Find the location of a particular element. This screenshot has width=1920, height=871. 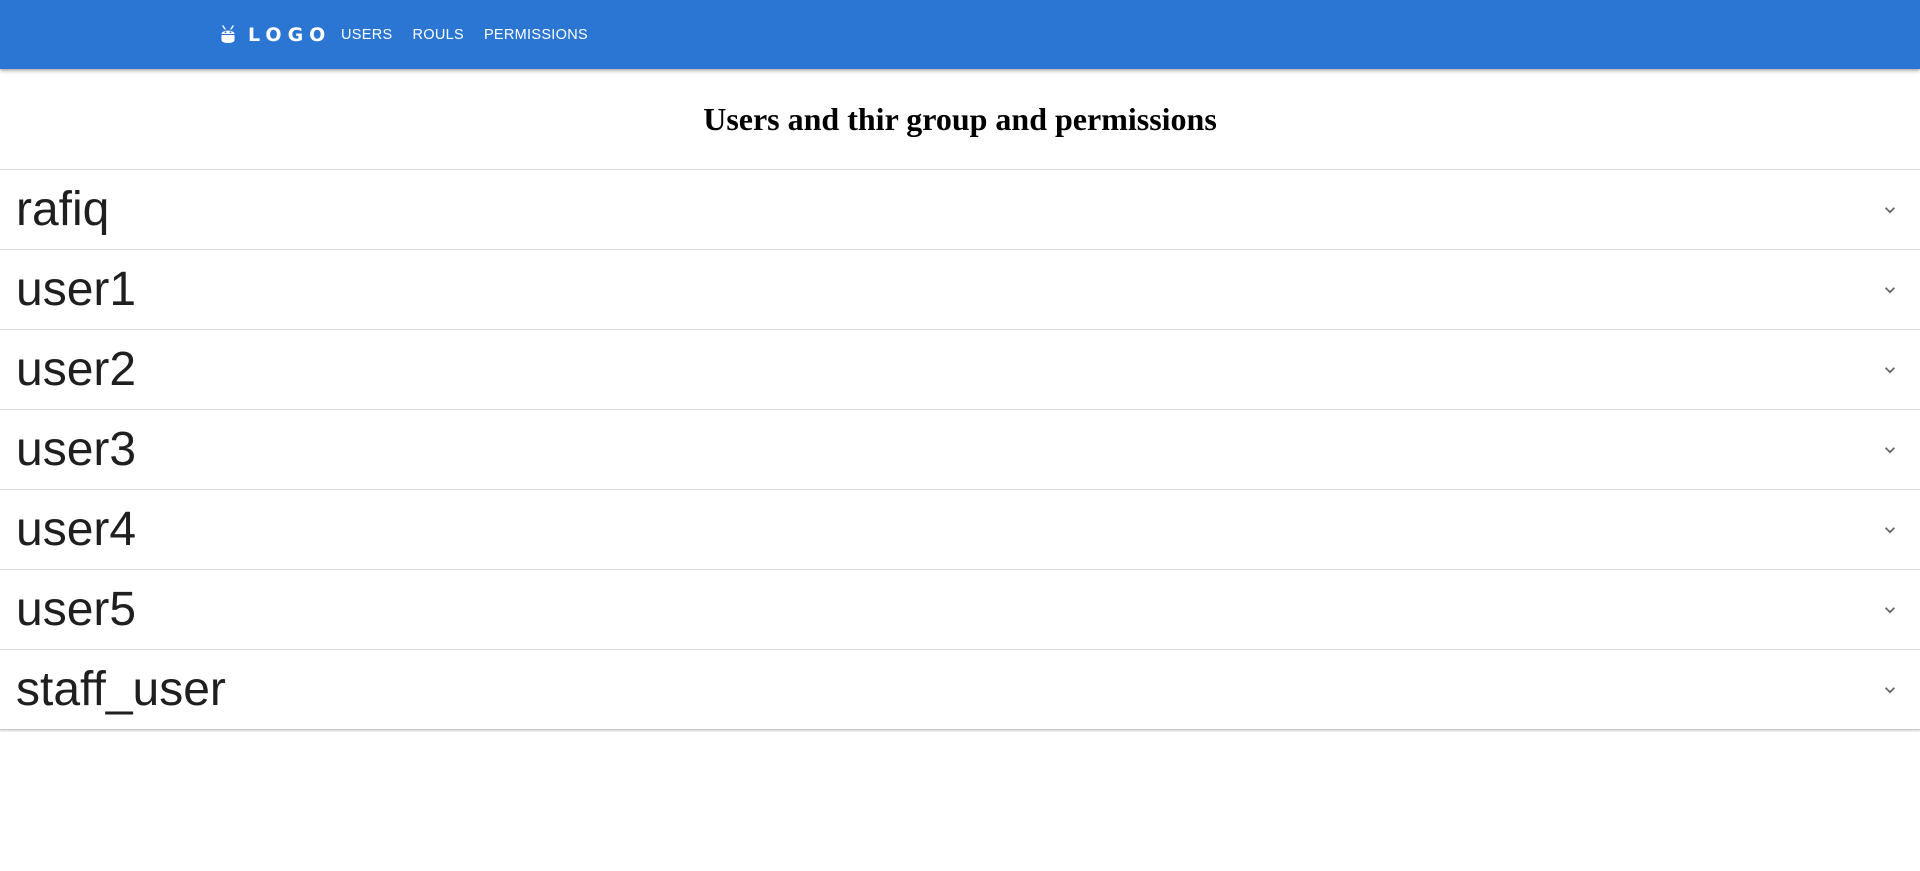

accordion-item-user3: user3 is located at coordinates (960, 449).